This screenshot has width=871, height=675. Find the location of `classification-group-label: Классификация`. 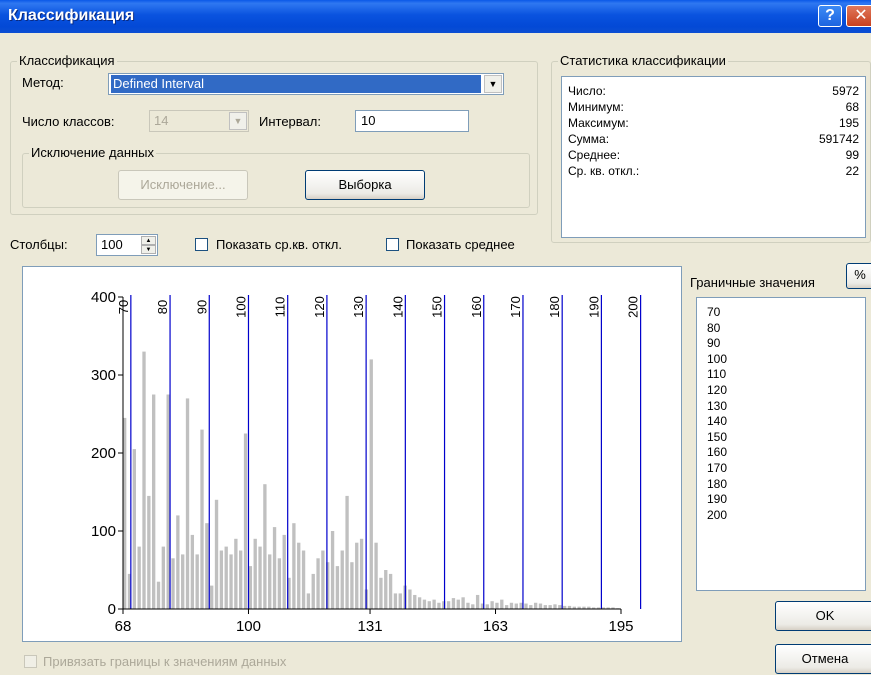

classification-group-label: Классификация is located at coordinates (67, 61).